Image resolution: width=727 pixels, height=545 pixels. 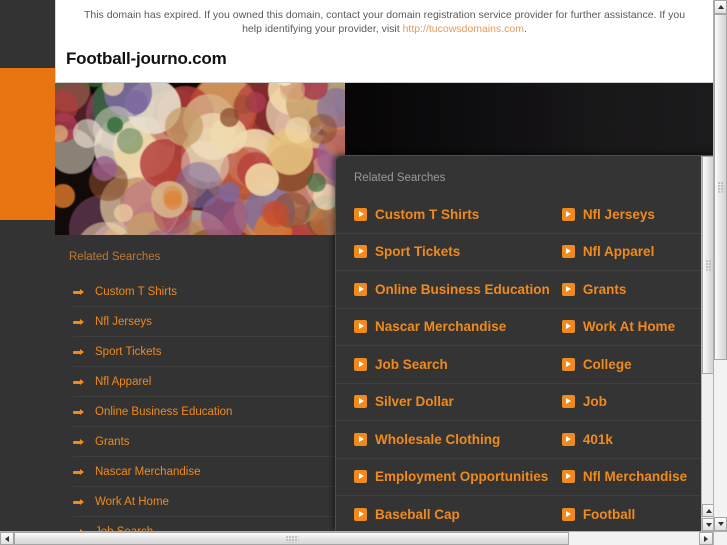 I want to click on tucows-domains-link: http://tucowsdomains.com, so click(x=463, y=29).